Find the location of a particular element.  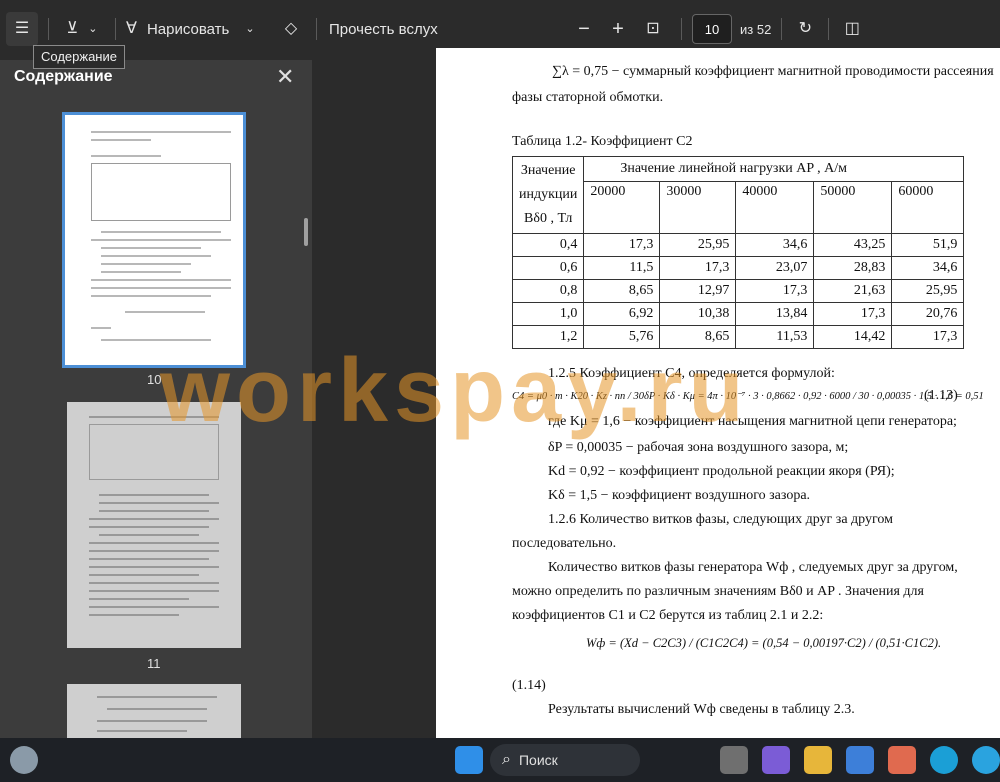

fit-width-icon: ⊡ is located at coordinates (653, 28).